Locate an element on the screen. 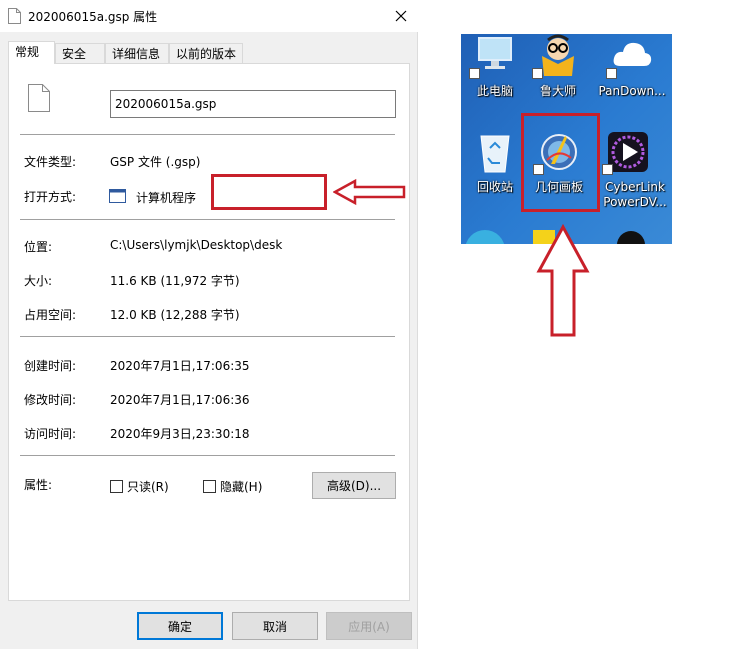 Image resolution: width=738 pixels, height=649 pixels. open-with-label: 打开方式: is located at coordinates (50, 197).